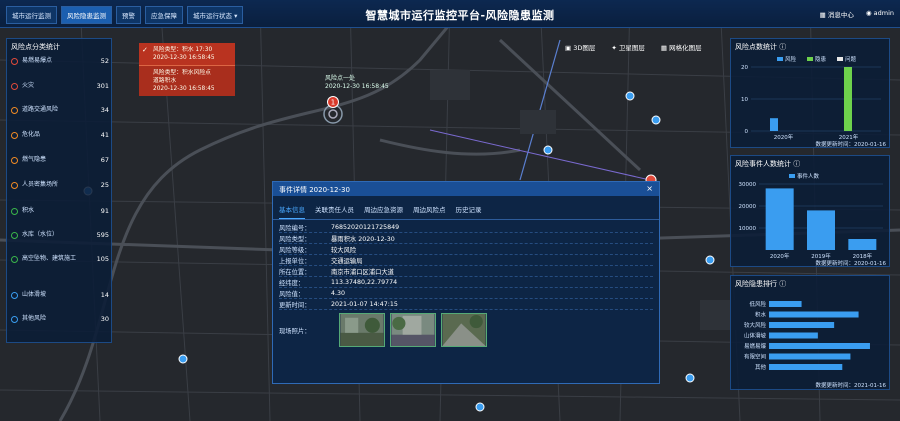 This screenshot has width=900, height=421. I want to click on nav-item-risk-monitoring: 风险隐患监测, so click(86, 15).